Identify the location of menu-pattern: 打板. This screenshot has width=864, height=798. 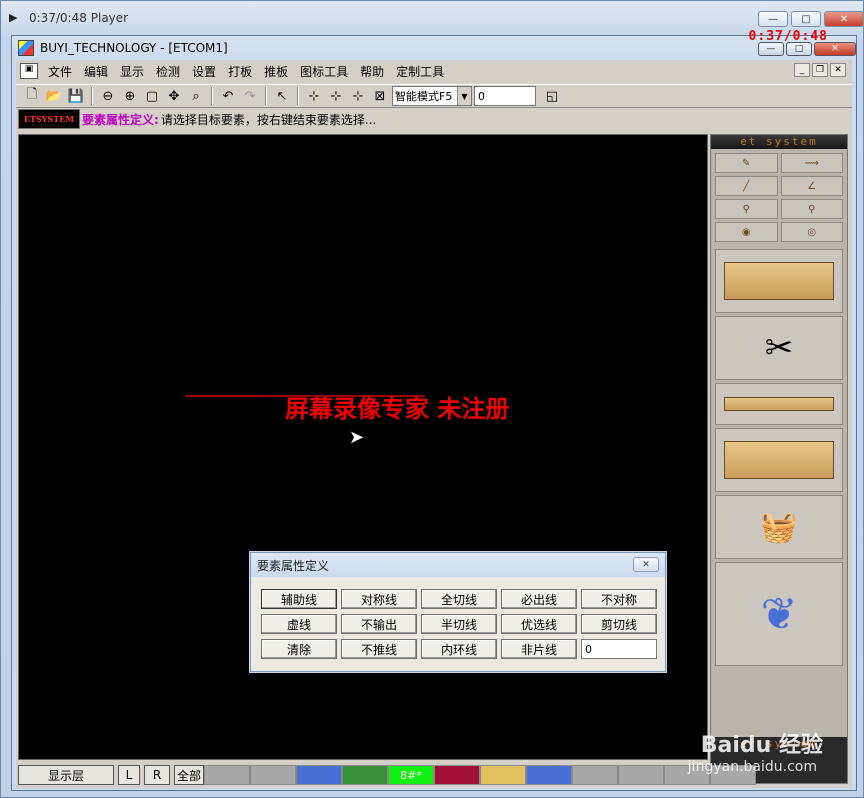
(240, 71).